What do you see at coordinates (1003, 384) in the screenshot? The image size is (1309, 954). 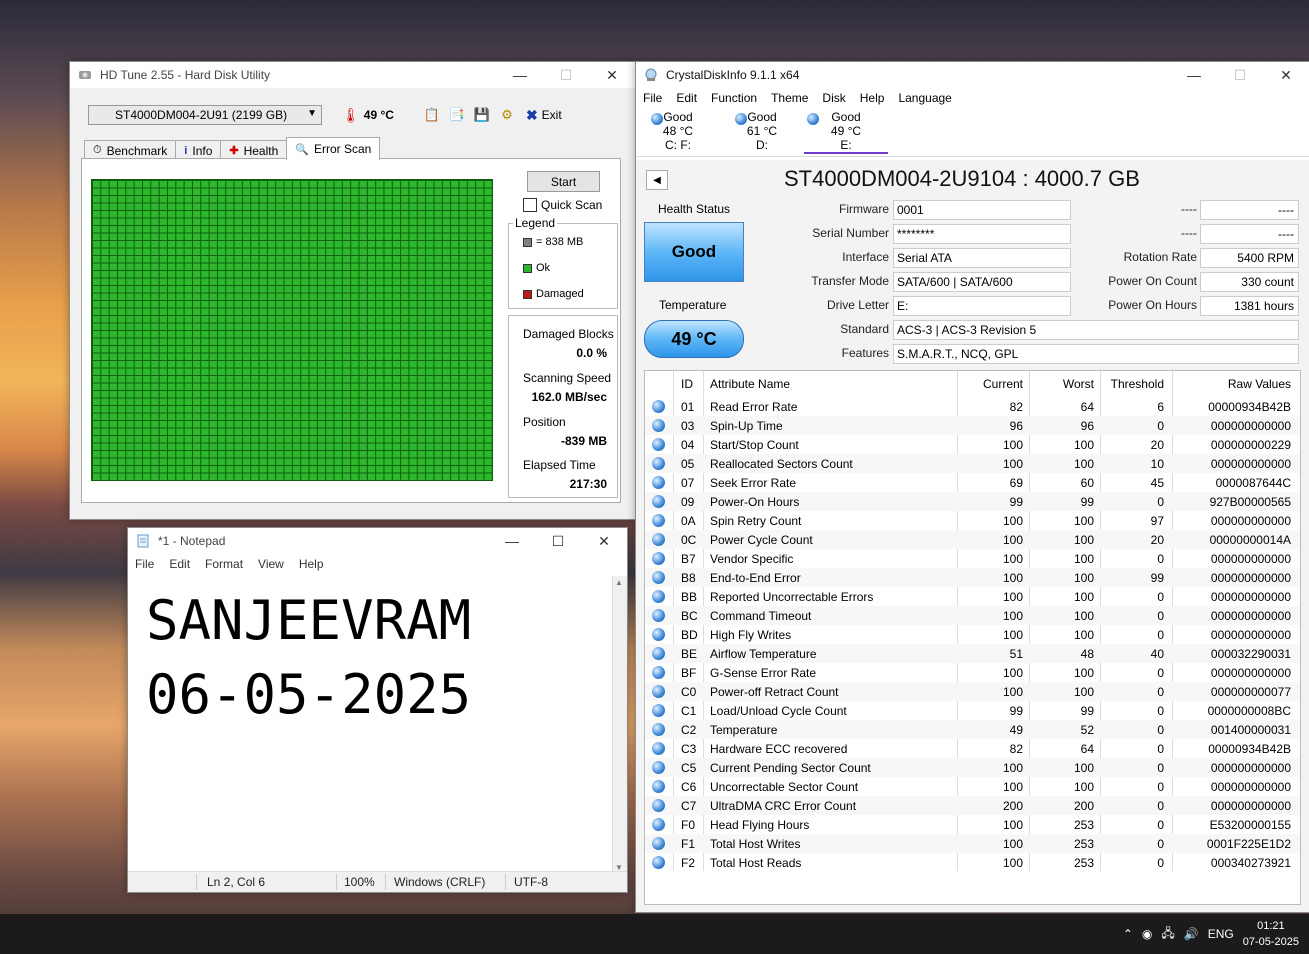 I see `col-current: Current` at bounding box center [1003, 384].